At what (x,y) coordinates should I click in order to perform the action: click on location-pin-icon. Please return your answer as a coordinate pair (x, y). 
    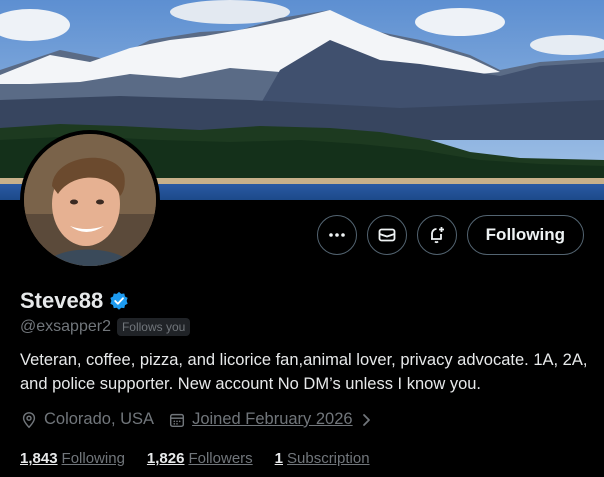
    Looking at the image, I should click on (29, 419).